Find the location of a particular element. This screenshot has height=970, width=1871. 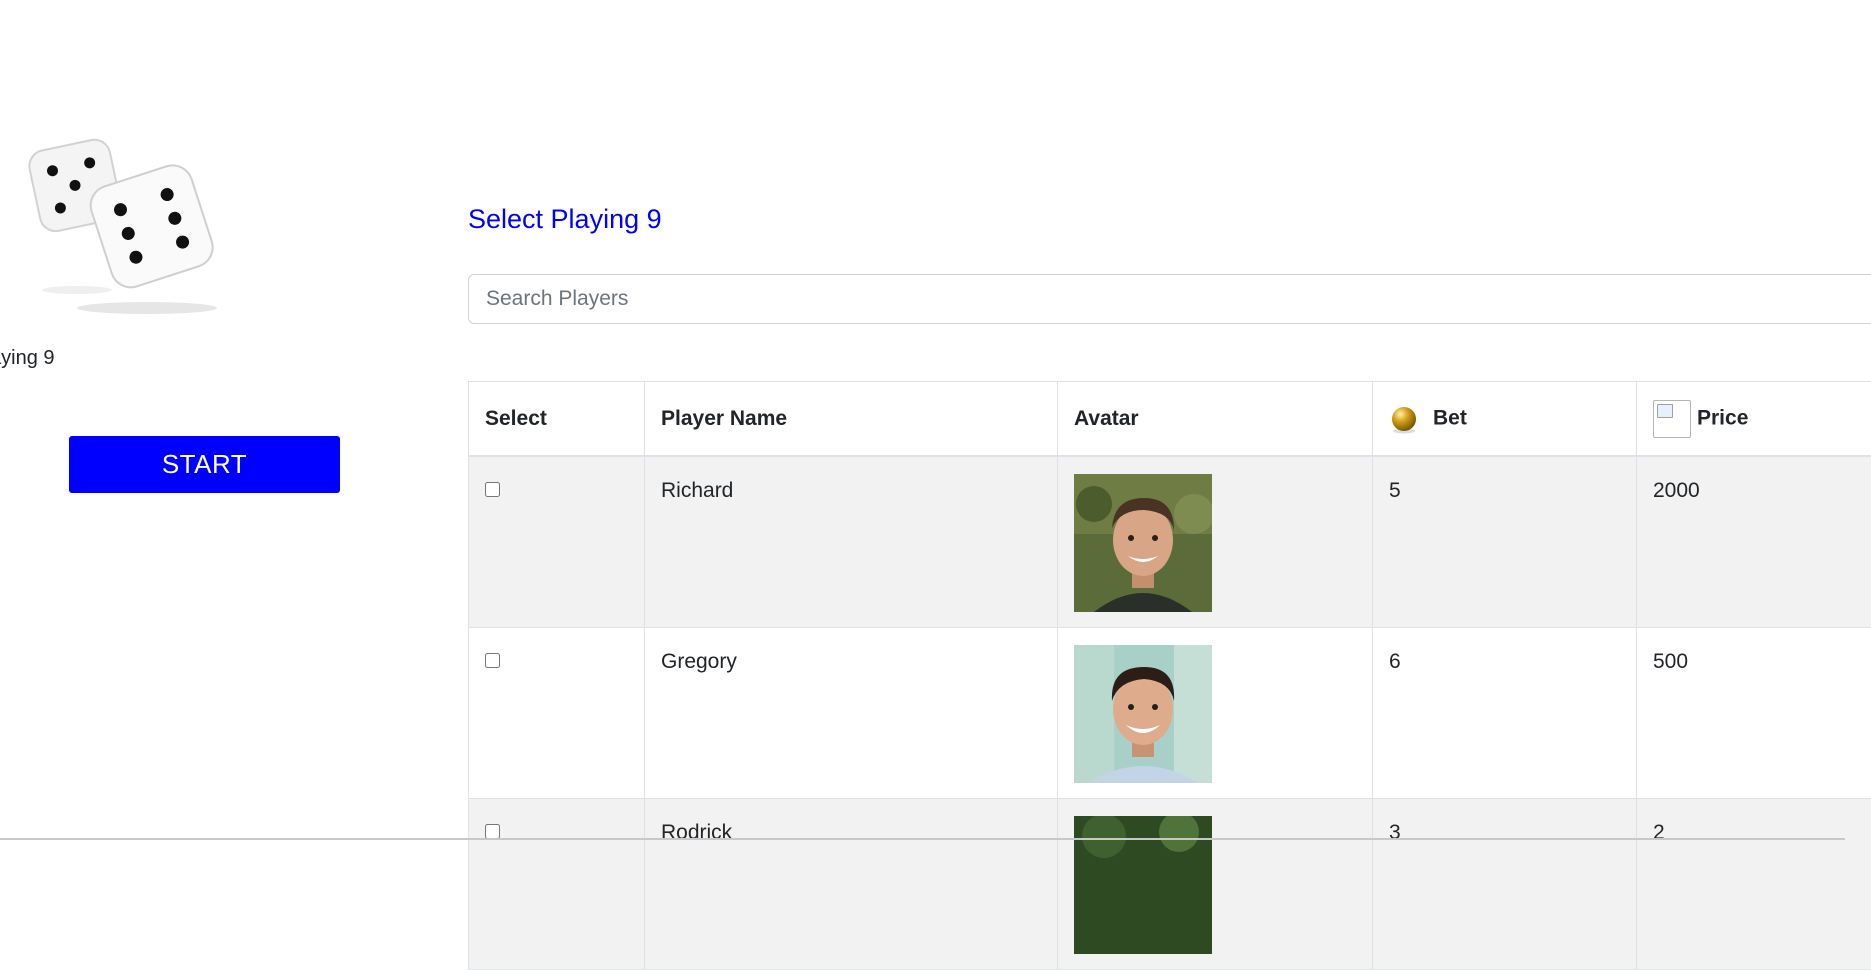

sidebar-caption: aying 9 is located at coordinates (27, 358).